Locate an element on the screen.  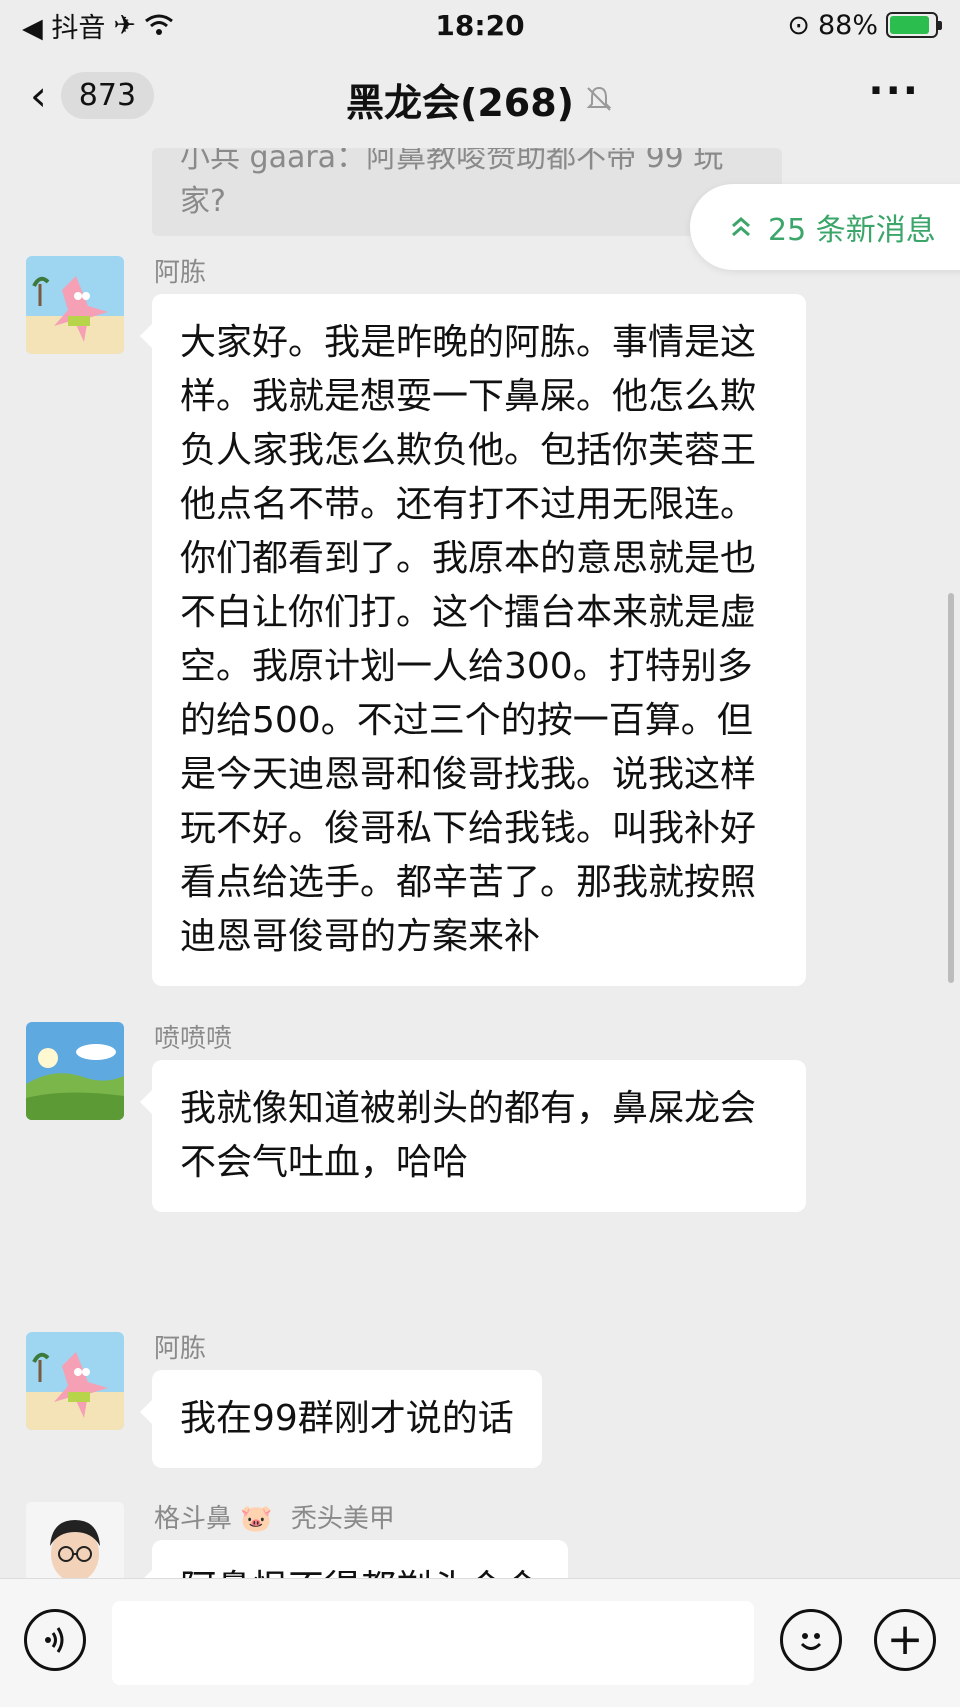
status-time: 18:20 is located at coordinates (480, 25).